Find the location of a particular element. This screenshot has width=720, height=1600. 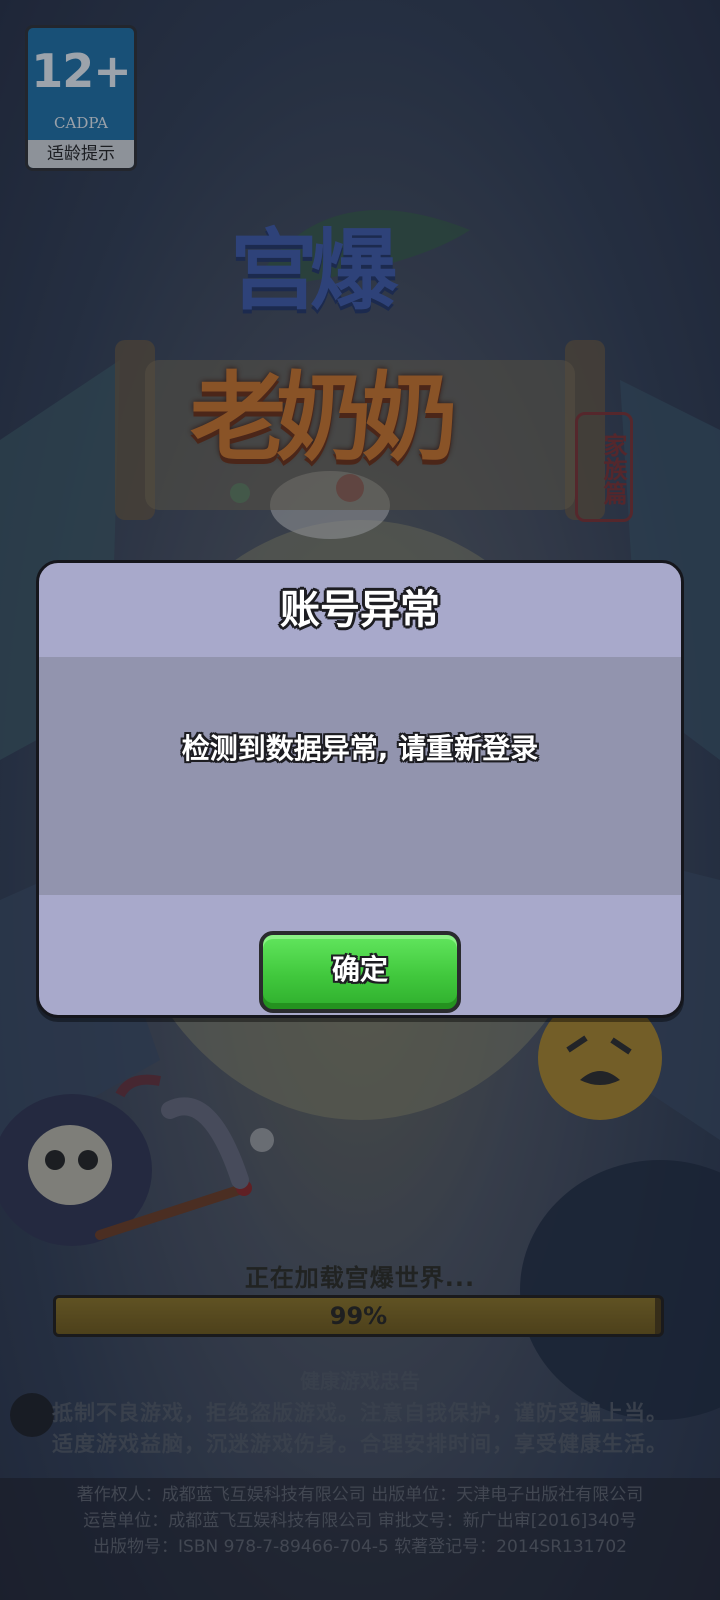

confirm-button-label: 确定 is located at coordinates (359, 969).